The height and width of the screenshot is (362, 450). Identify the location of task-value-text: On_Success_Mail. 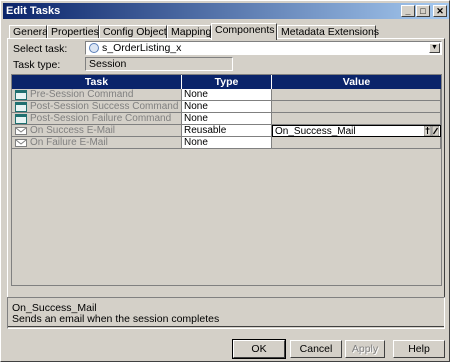
(315, 131).